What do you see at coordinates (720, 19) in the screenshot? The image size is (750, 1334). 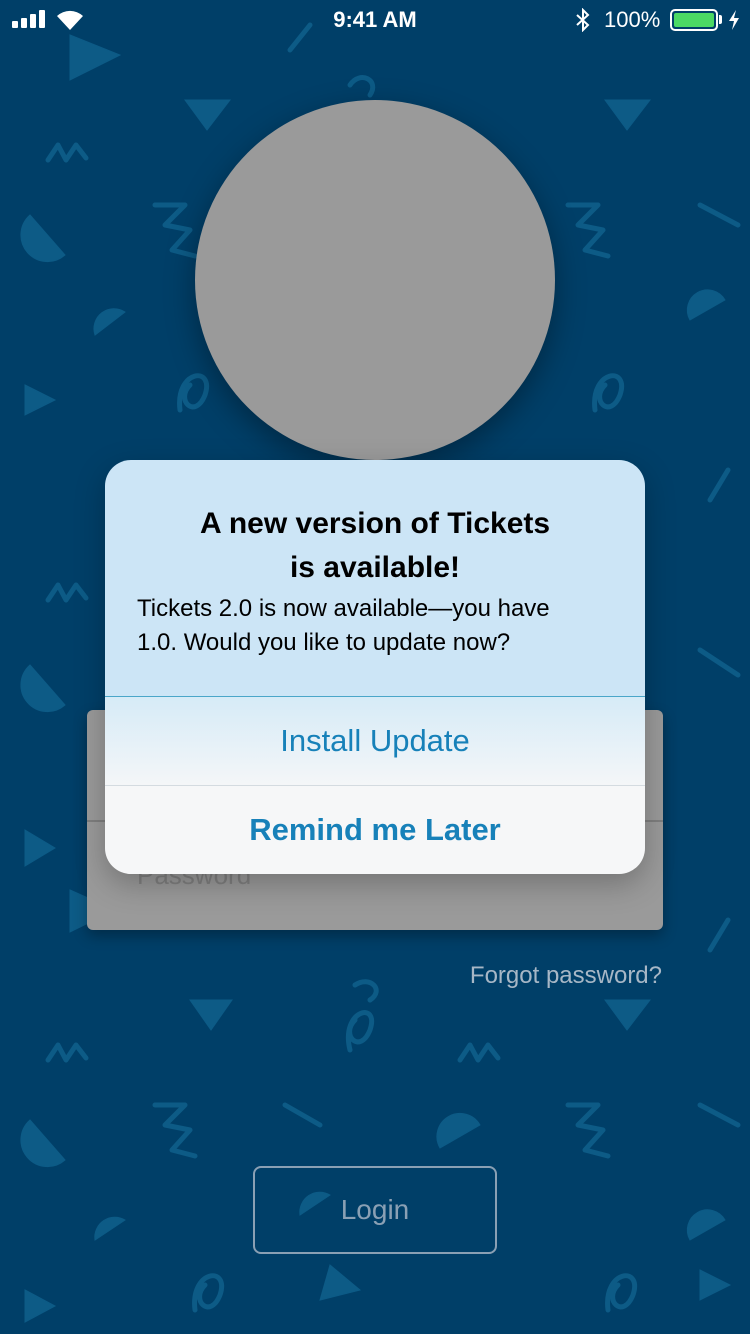 I see `battery-tip` at bounding box center [720, 19].